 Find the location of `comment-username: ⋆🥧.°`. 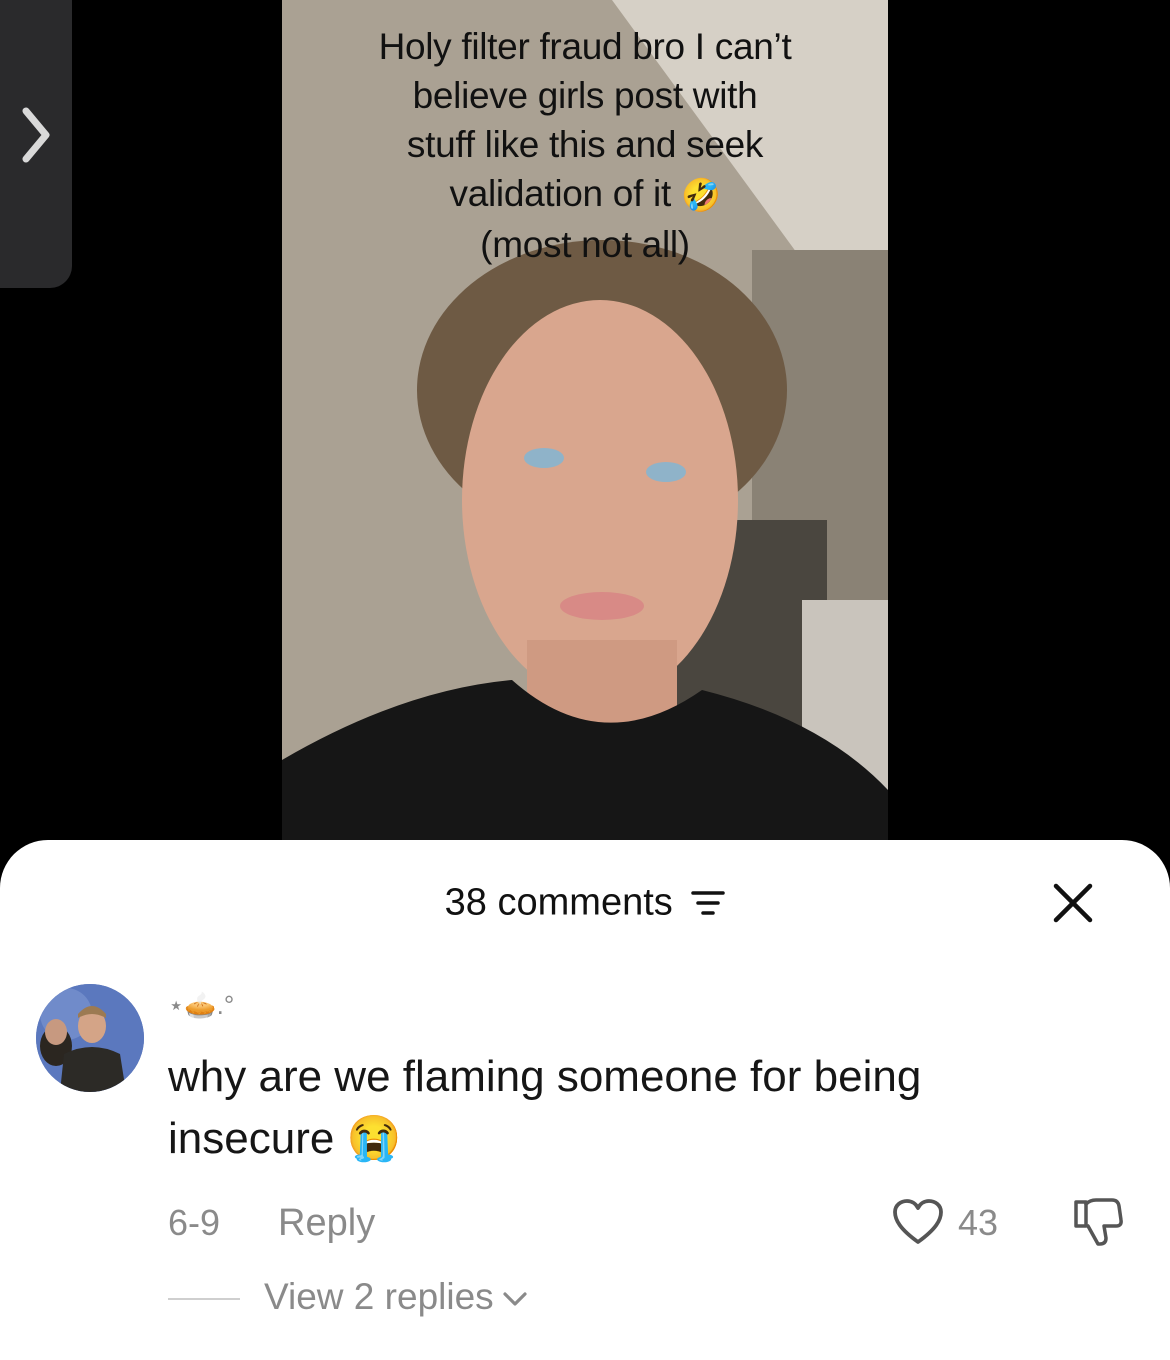

comment-username: ⋆🥧.° is located at coordinates (201, 1005).